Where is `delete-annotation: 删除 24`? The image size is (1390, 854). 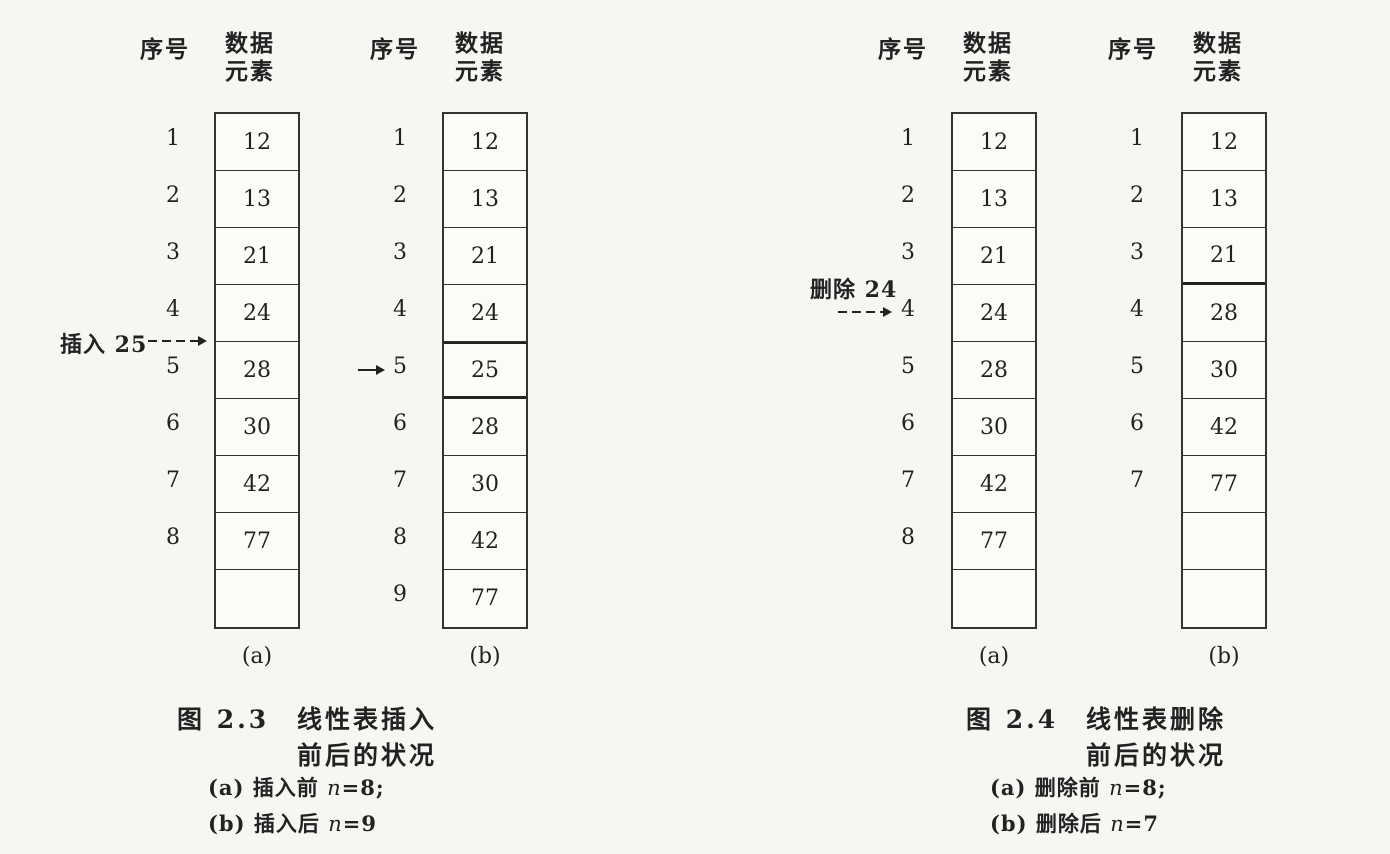
delete-annotation: 删除 24 is located at coordinates (854, 290).